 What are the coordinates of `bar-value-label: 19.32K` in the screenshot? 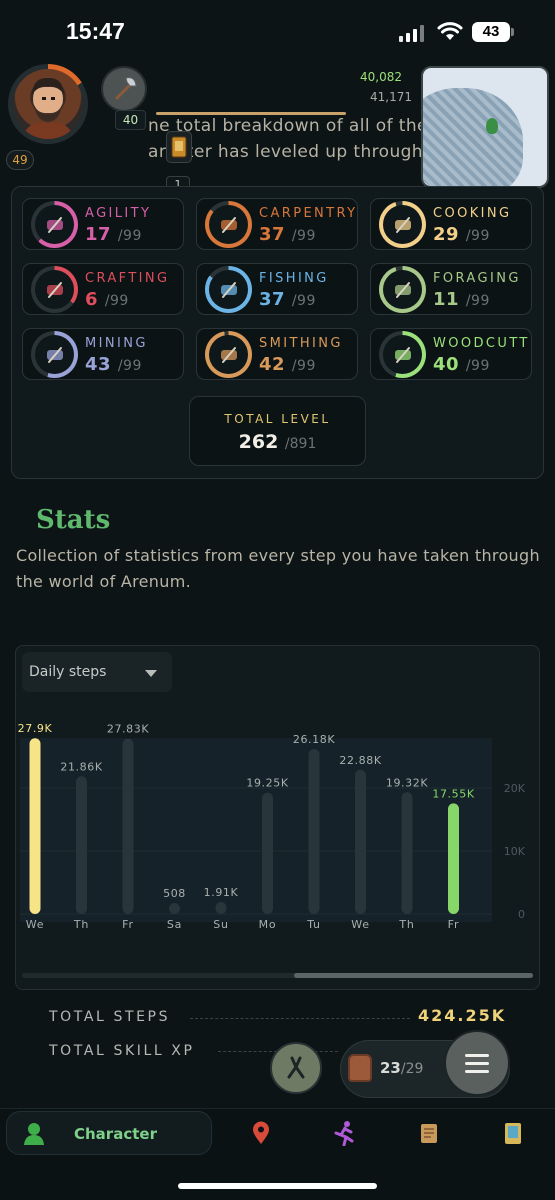 It's located at (407, 782).